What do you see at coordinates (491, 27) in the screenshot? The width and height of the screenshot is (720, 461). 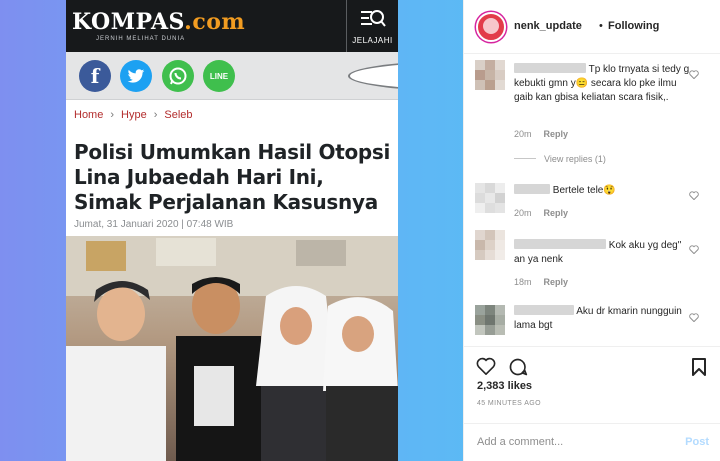 I see `avatar` at bounding box center [491, 27].